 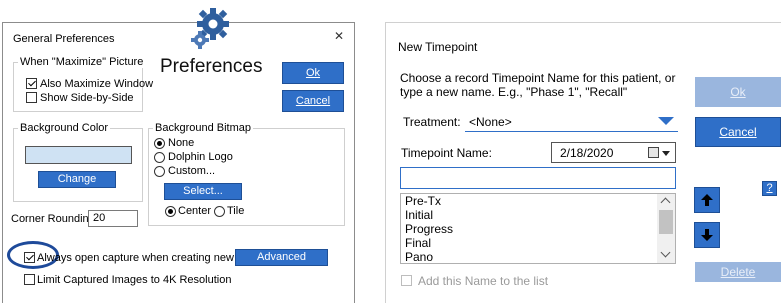 I want to click on always-open-capture-checkbox, so click(x=29, y=257).